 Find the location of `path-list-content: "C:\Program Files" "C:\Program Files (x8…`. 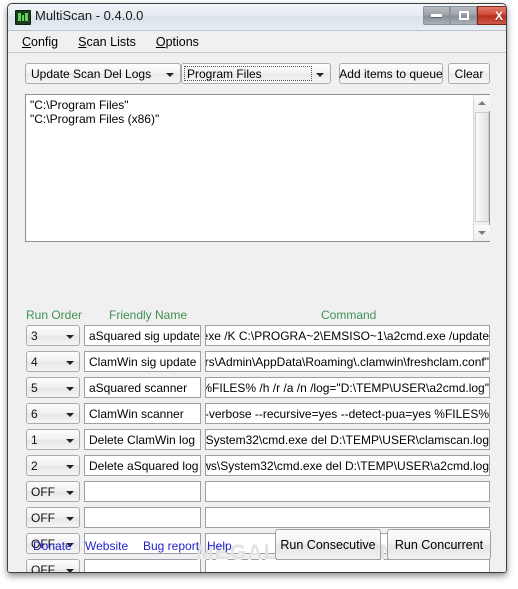

path-list-content: "C:\Program Files" "C:\Program Files (x8… is located at coordinates (95, 112).